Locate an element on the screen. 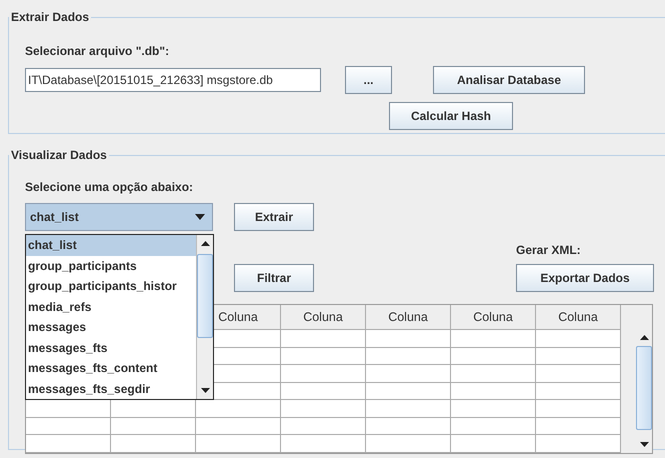 The width and height of the screenshot is (665, 458). option-label: Selecione uma opção abaixo: is located at coordinates (109, 187).